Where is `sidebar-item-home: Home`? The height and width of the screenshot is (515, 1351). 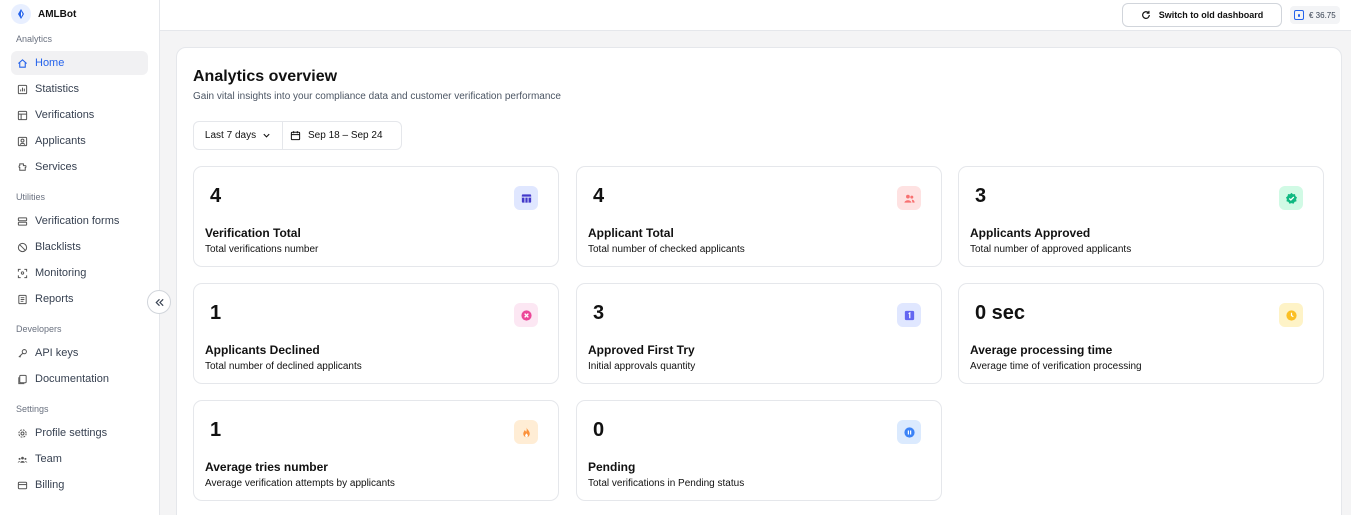
sidebar-item-home: Home is located at coordinates (79, 63).